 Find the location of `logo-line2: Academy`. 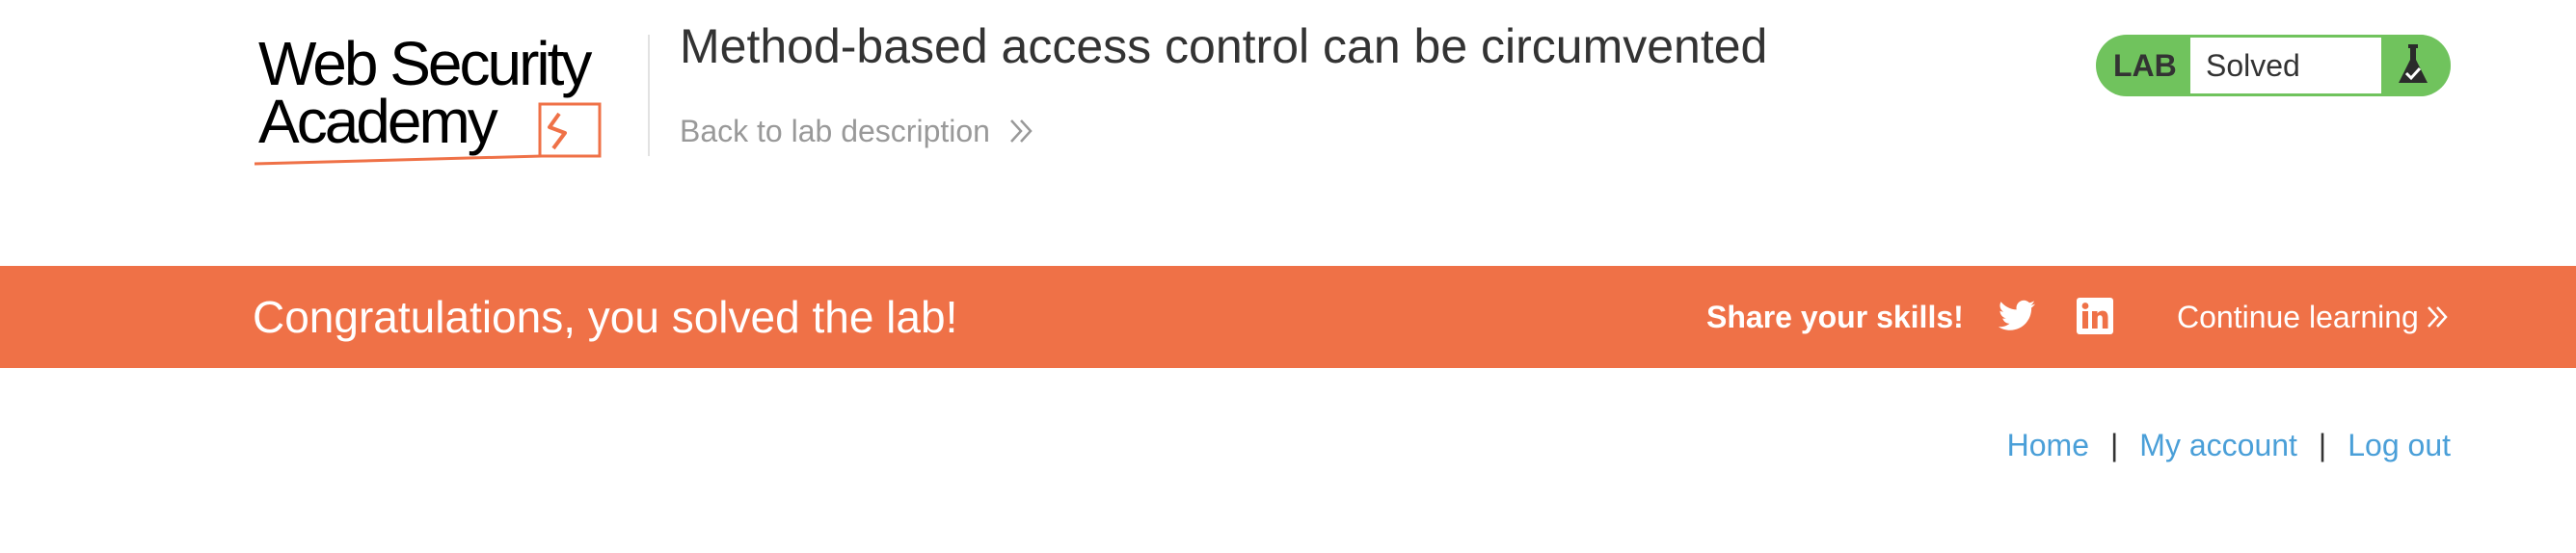

logo-line2: Academy is located at coordinates (378, 121).